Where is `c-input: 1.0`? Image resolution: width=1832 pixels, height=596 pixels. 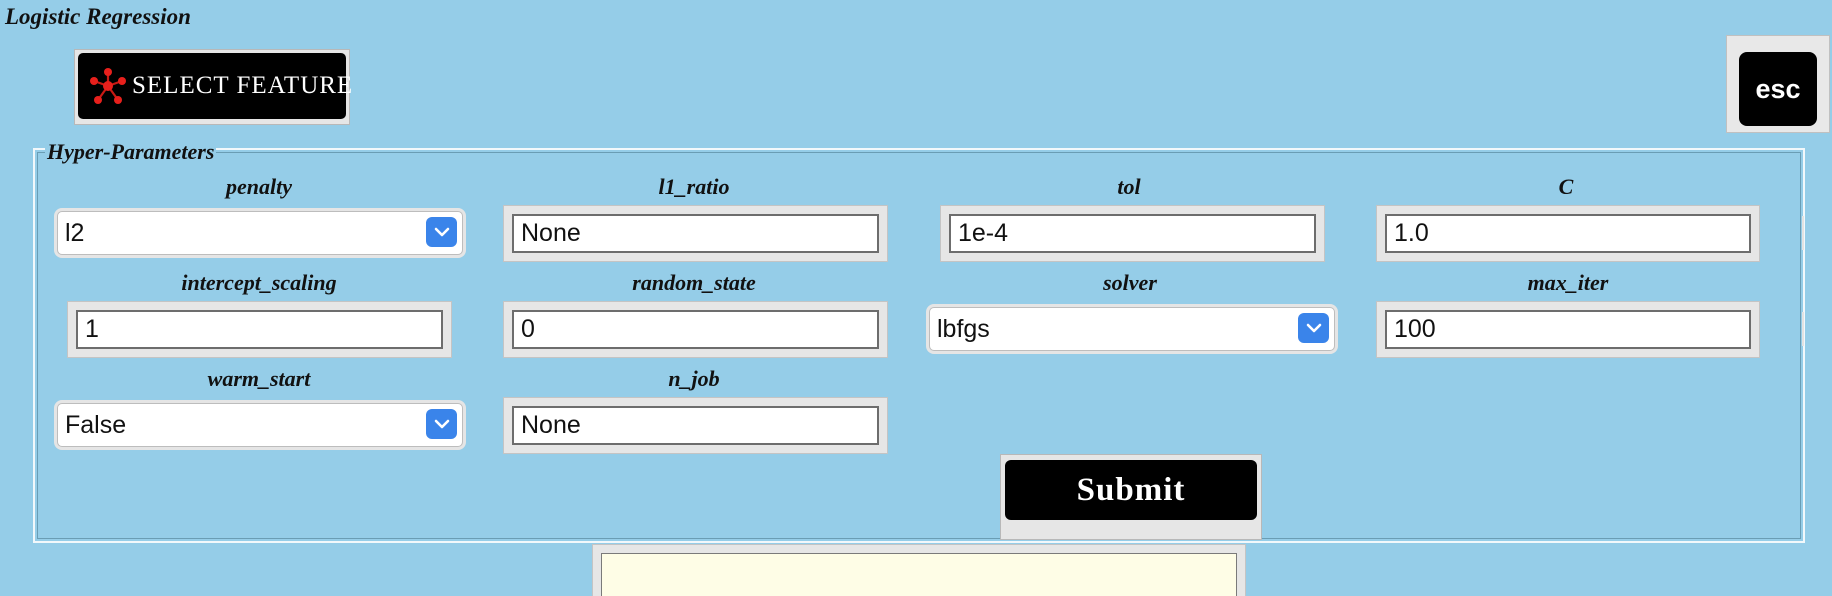
c-input: 1.0 is located at coordinates (1568, 233).